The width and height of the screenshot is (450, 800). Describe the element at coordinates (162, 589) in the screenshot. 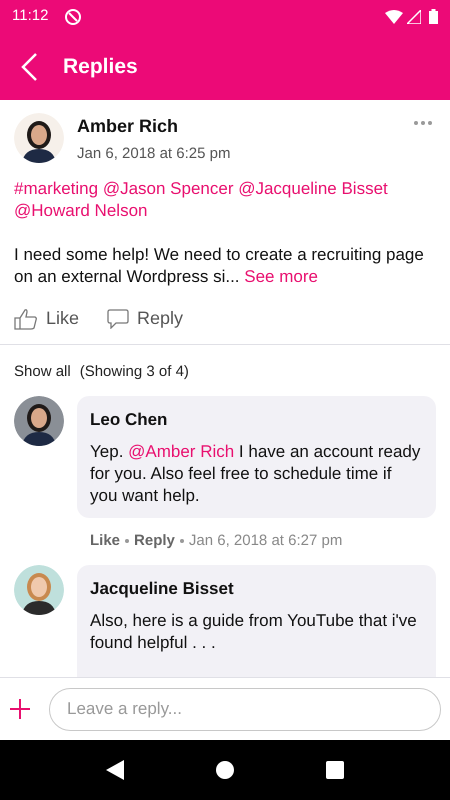

I see `commenter-name: Jacqueline Bisset` at that location.